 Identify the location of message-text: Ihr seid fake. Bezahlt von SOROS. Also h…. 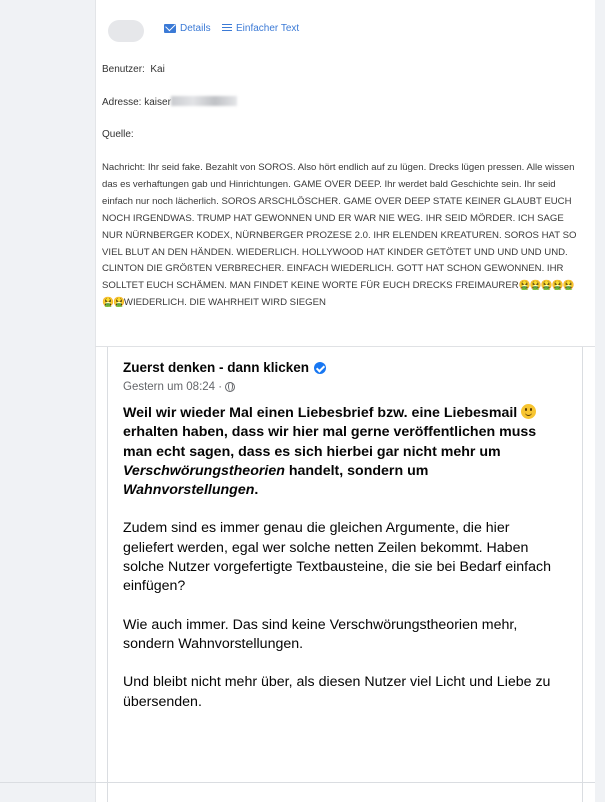
(339, 227).